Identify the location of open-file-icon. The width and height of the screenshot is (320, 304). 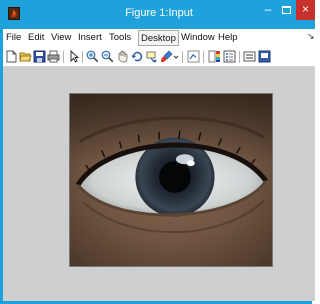
(25, 56).